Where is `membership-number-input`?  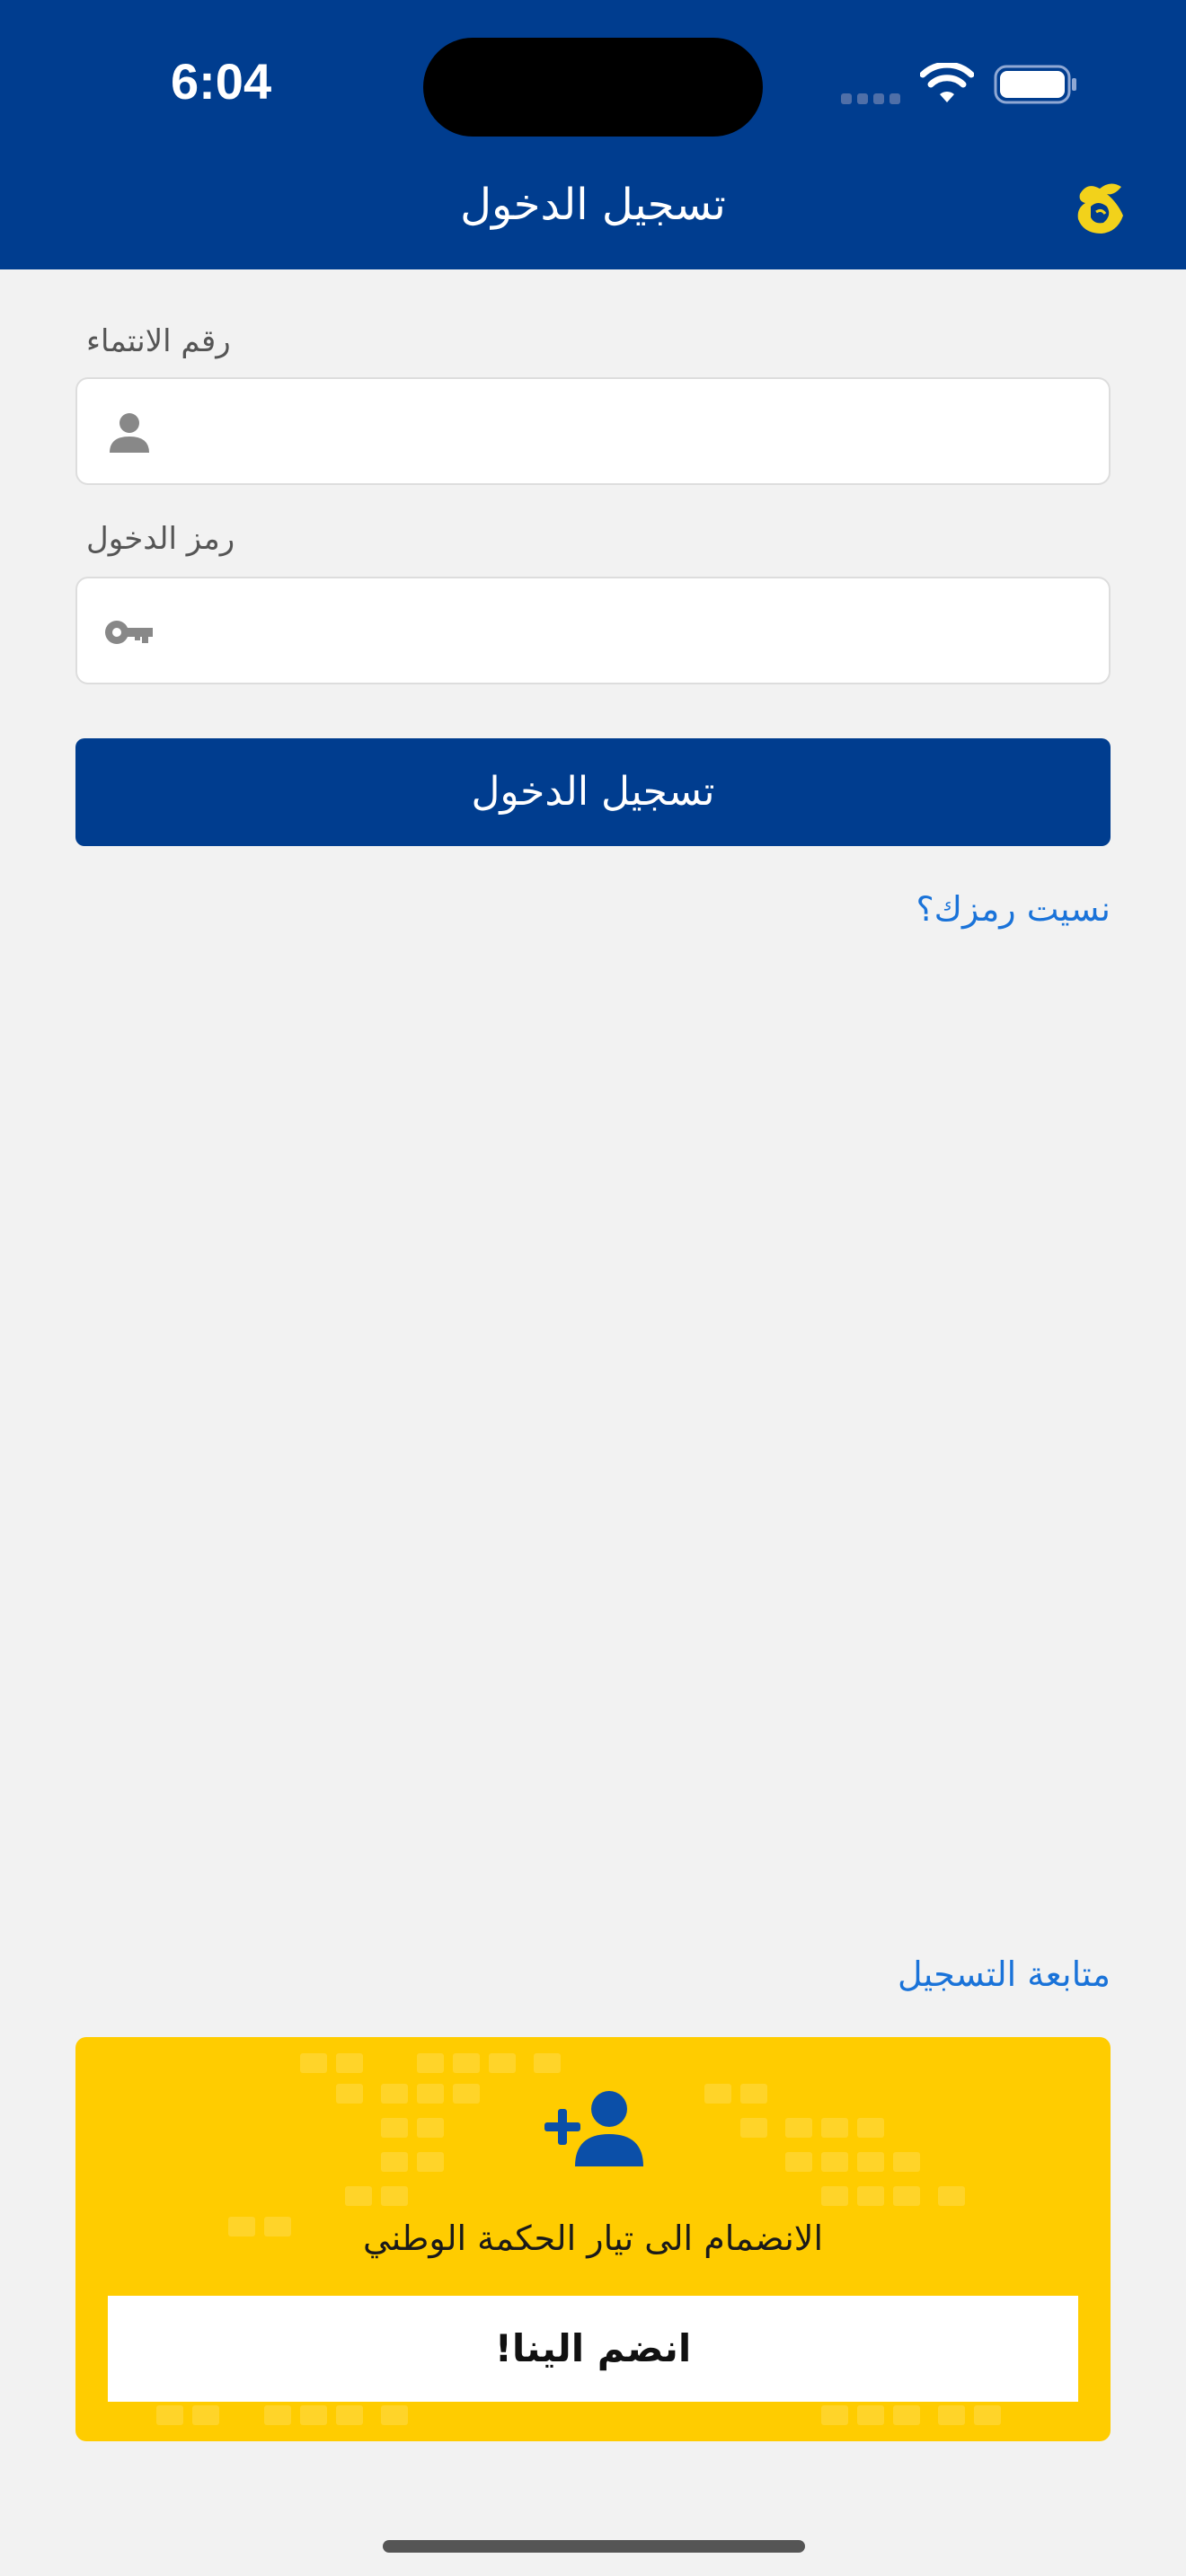
membership-number-input is located at coordinates (634, 431).